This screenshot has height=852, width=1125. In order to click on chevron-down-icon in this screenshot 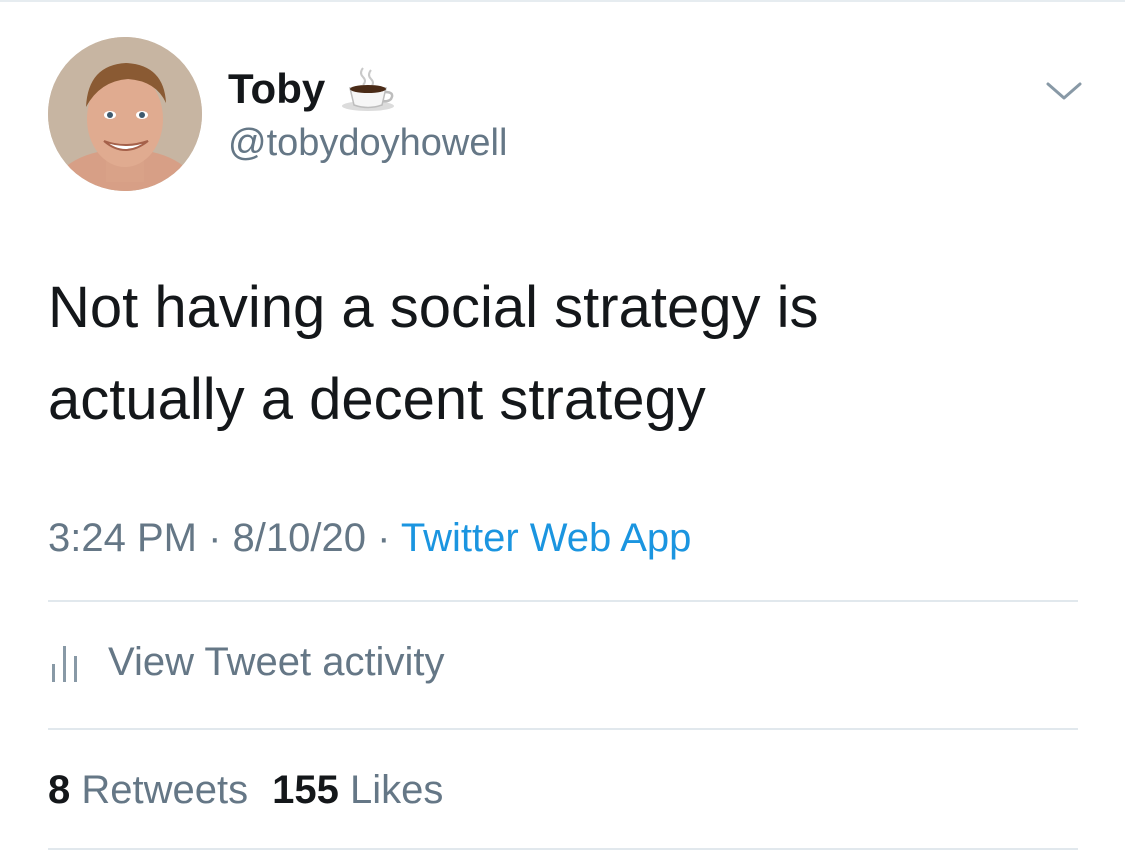, I will do `click(1064, 91)`.